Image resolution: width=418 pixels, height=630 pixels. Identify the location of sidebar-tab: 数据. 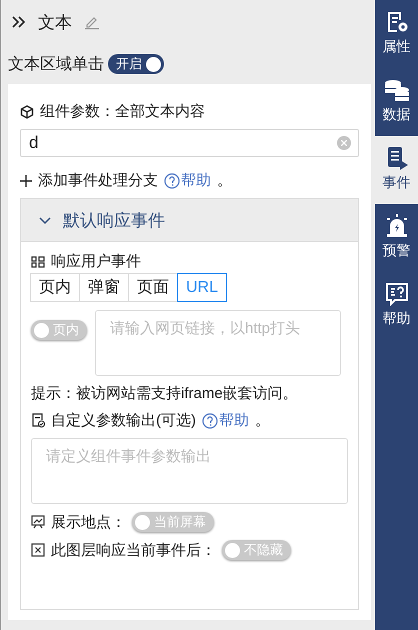
(396, 102).